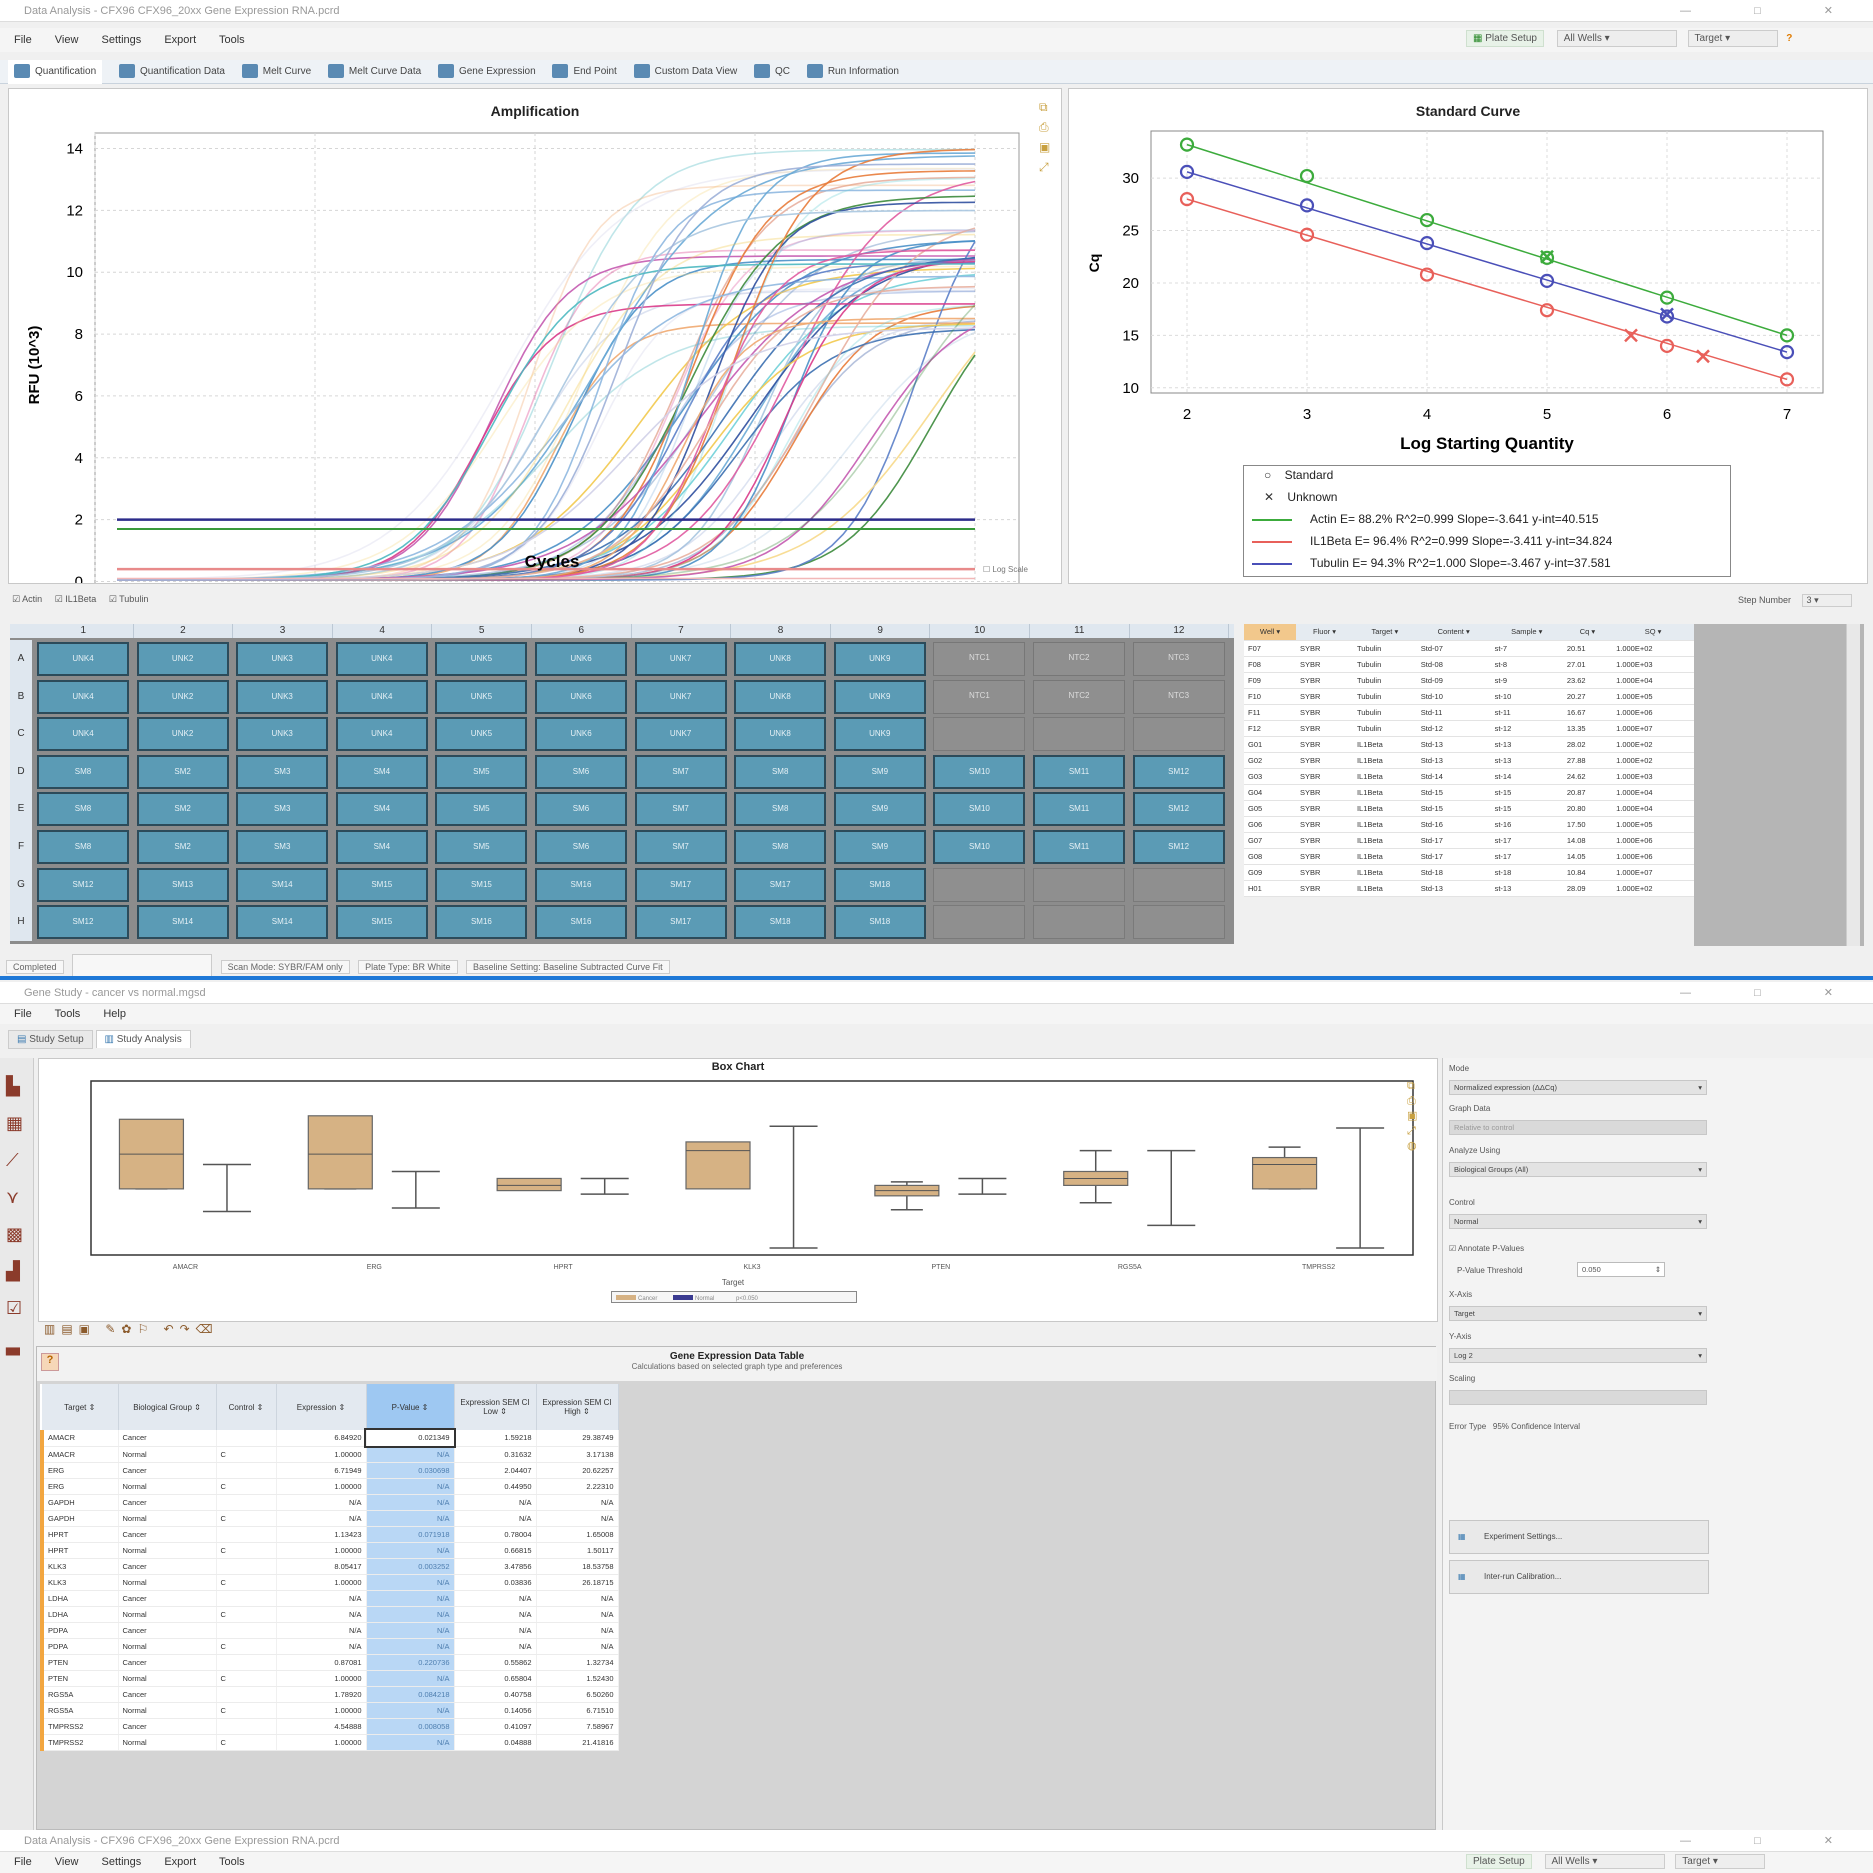 The width and height of the screenshot is (1873, 1873). Describe the element at coordinates (1412, 1146) in the screenshot. I see `box-color-icon: ◍` at that location.